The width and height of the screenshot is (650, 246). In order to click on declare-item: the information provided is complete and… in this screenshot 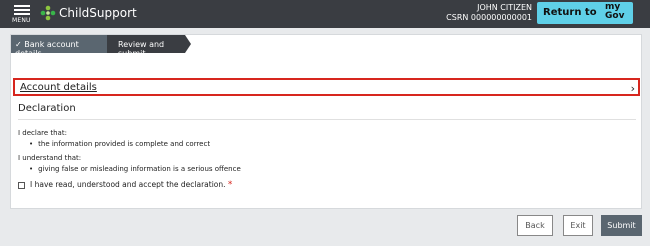, I will do `click(119, 144)`.